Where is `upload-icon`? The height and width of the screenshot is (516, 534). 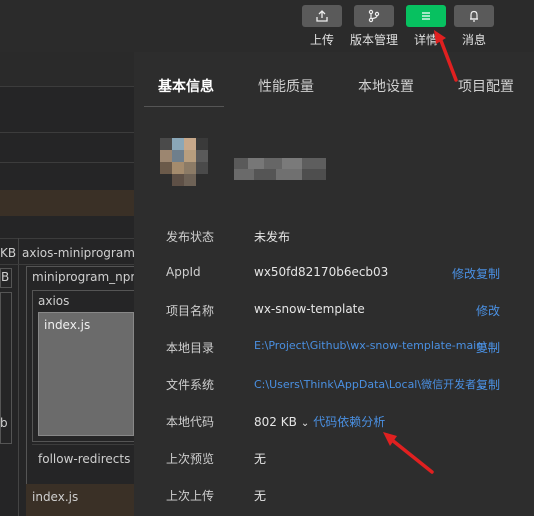
upload-icon is located at coordinates (322, 16).